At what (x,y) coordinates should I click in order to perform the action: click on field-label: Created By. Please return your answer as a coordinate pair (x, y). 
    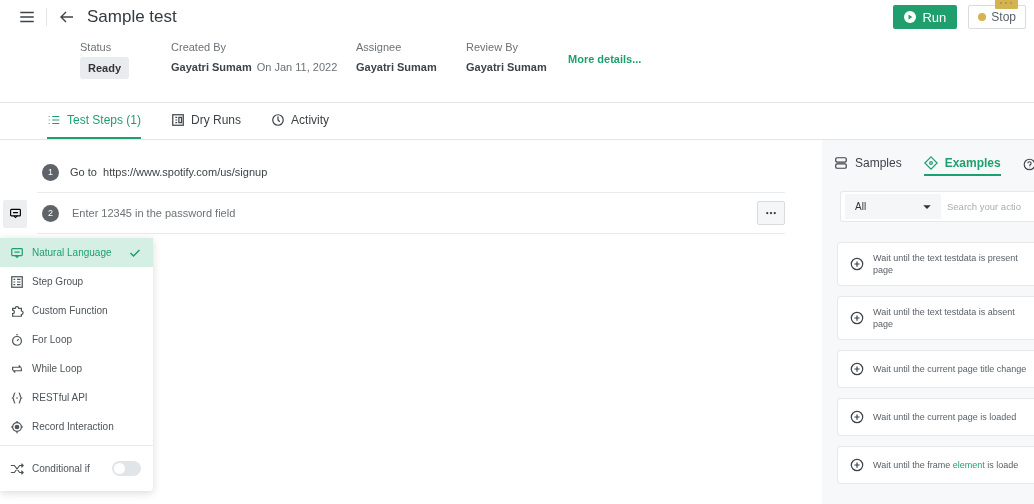
    Looking at the image, I should click on (199, 47).